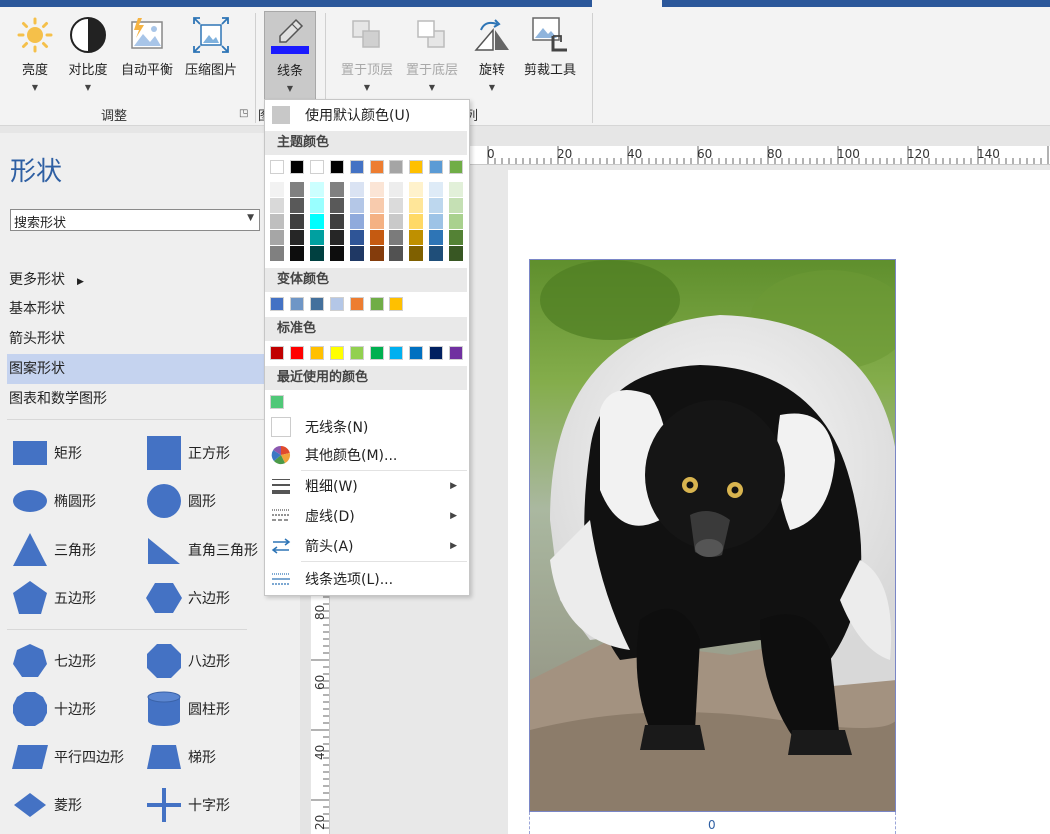 The image size is (1050, 834). Describe the element at coordinates (53, 598) in the screenshot. I see `shape-pentagon: 五边形` at that location.